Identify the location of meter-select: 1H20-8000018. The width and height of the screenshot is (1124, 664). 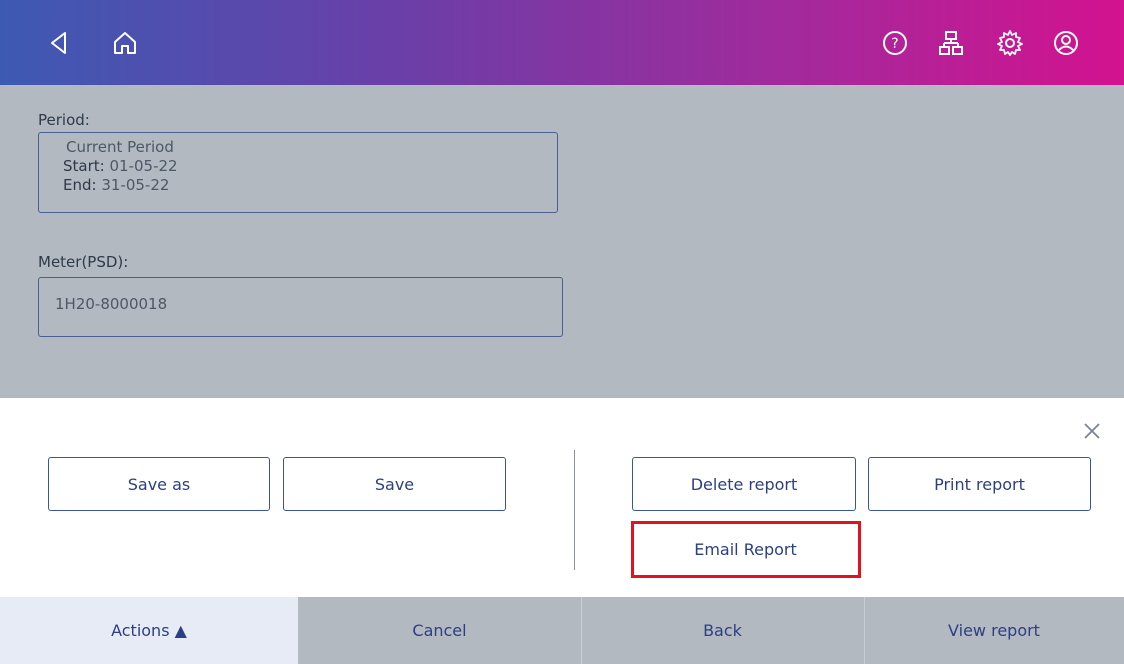
(300, 307).